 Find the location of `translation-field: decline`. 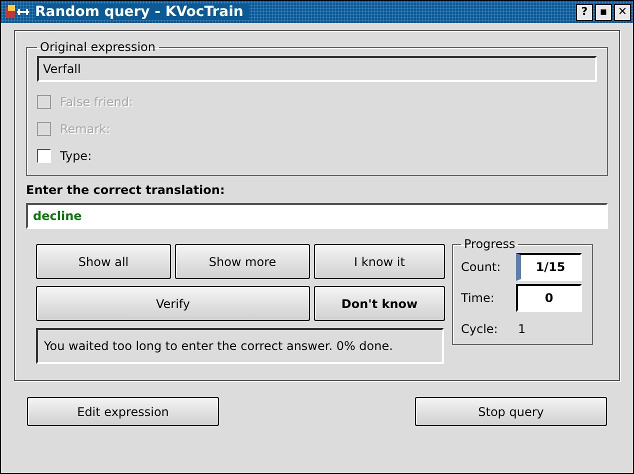

translation-field: decline is located at coordinates (317, 216).